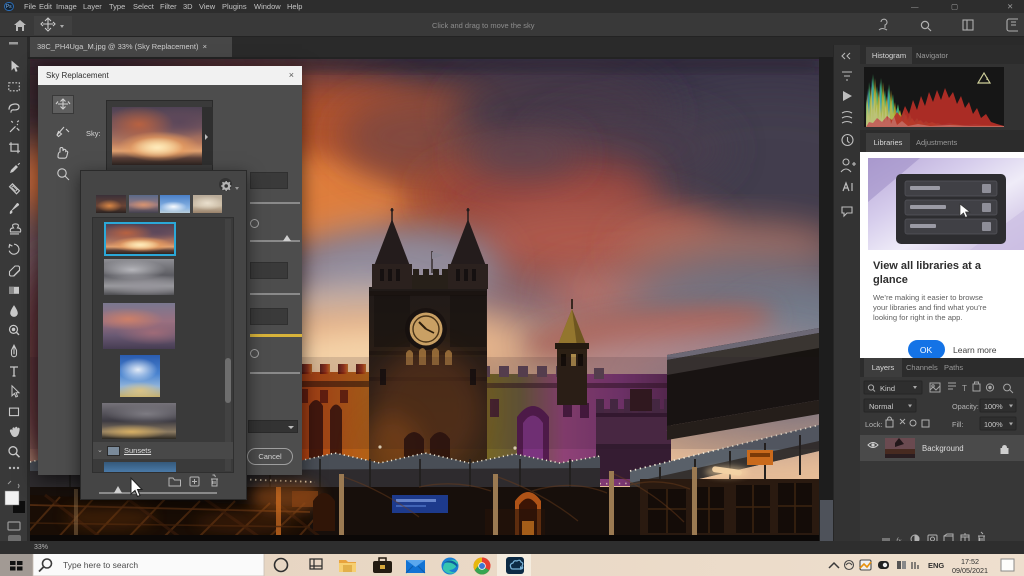 The height and width of the screenshot is (576, 1024). What do you see at coordinates (873, 424) in the screenshot?
I see `svg-text: Lock:` at bounding box center [873, 424].